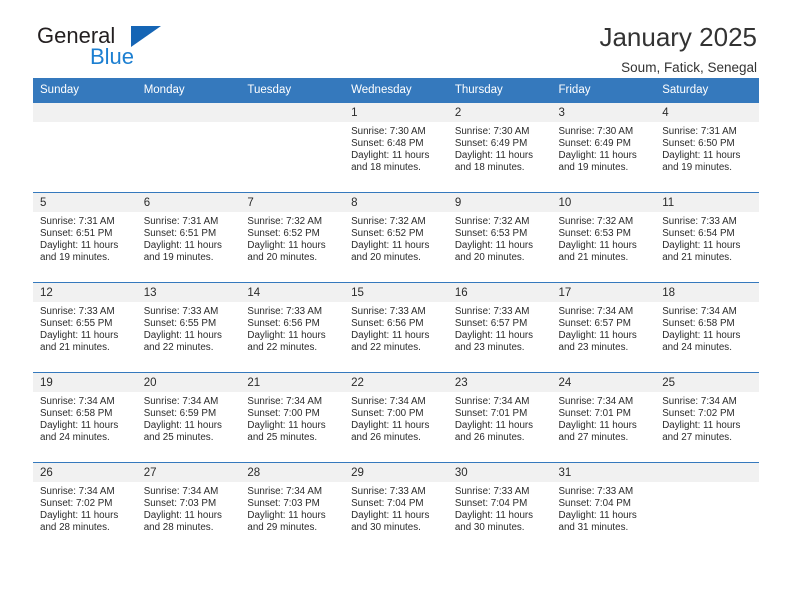 The image size is (792, 612). Describe the element at coordinates (707, 90) in the screenshot. I see `weekday-header-saturday: Saturday` at that location.